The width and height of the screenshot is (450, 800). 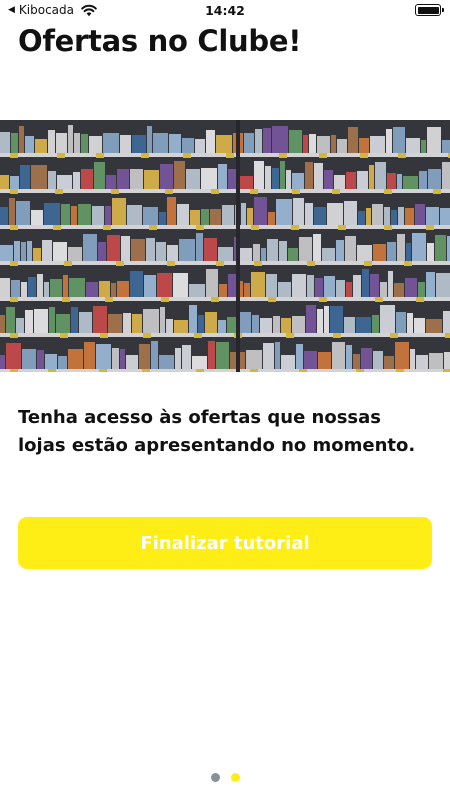 I want to click on page-title: Ofertas no Clube!, so click(x=160, y=41).